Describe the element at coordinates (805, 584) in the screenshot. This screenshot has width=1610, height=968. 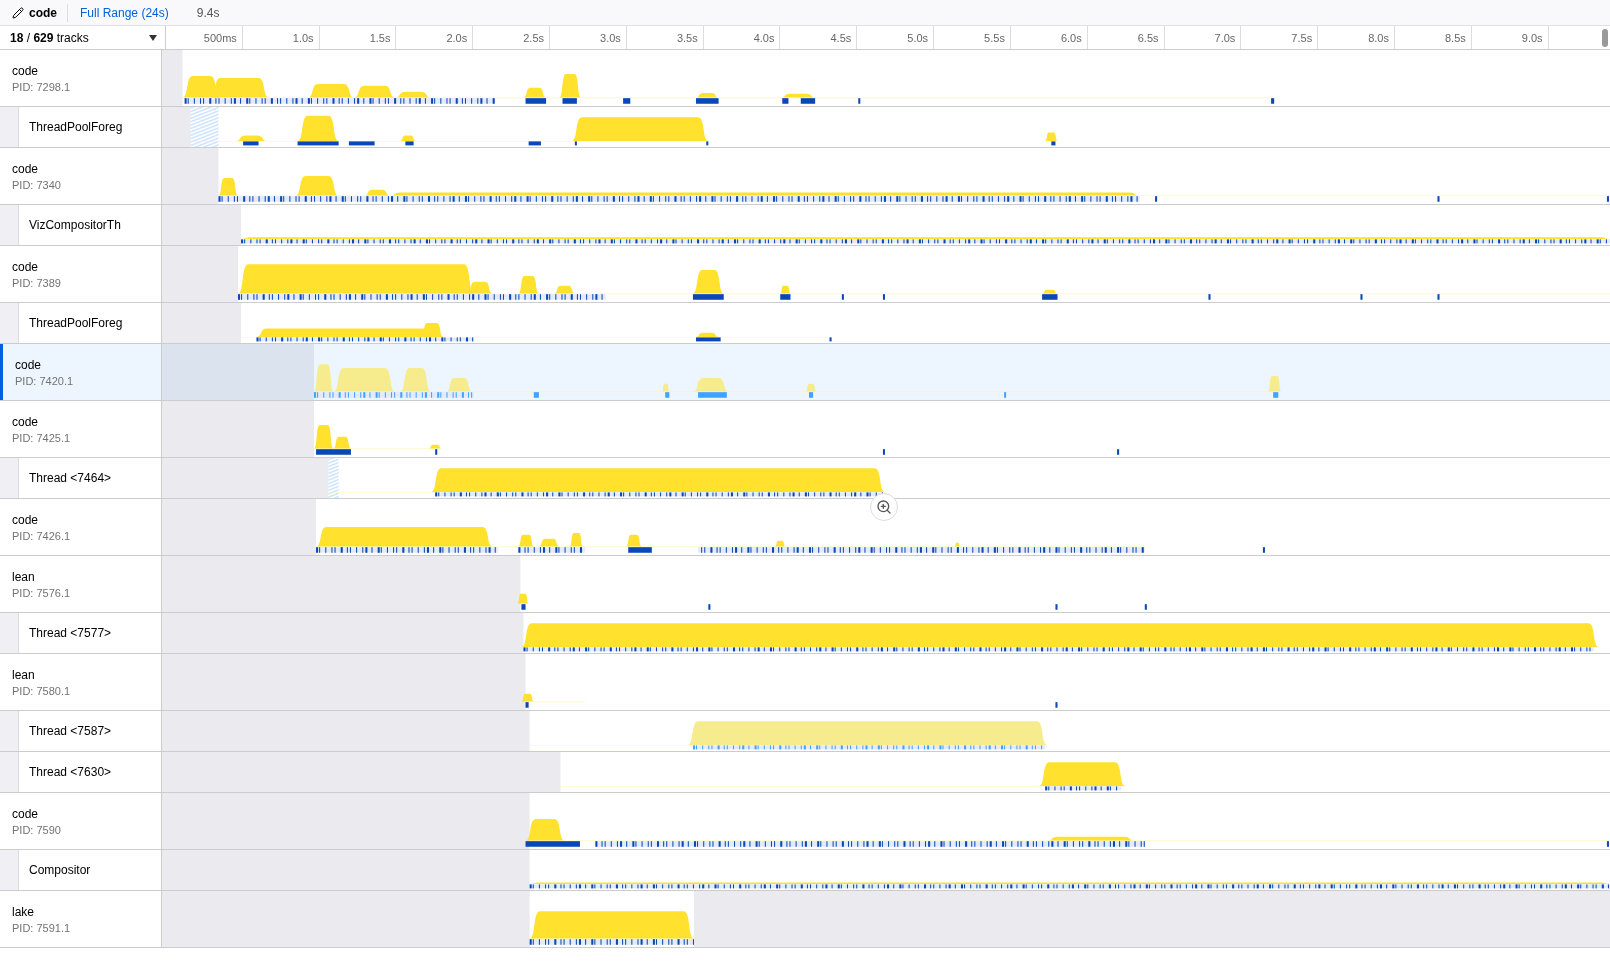
I see `track-row: lean PID: 7576.1` at that location.